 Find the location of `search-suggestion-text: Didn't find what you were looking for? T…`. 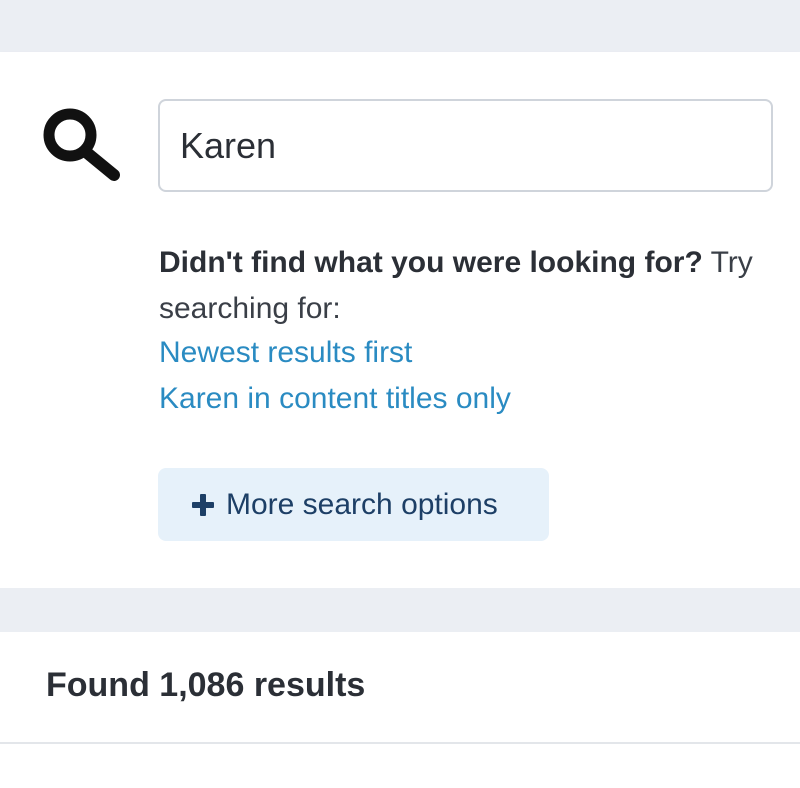

search-suggestion-text: Didn't find what you were looking for? T… is located at coordinates (469, 286).